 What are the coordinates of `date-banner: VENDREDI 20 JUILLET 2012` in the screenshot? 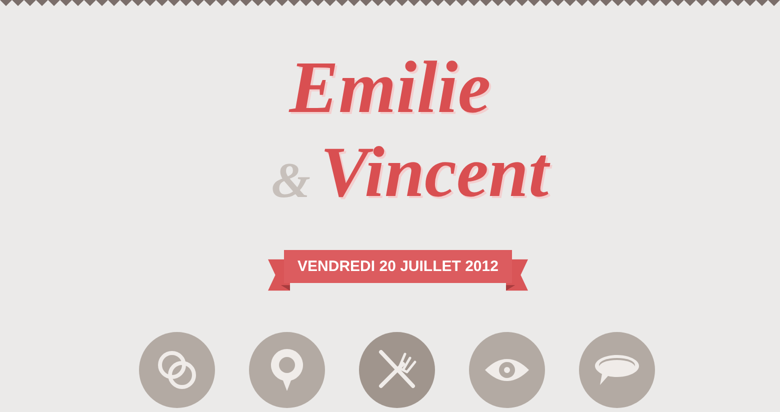 It's located at (398, 266).